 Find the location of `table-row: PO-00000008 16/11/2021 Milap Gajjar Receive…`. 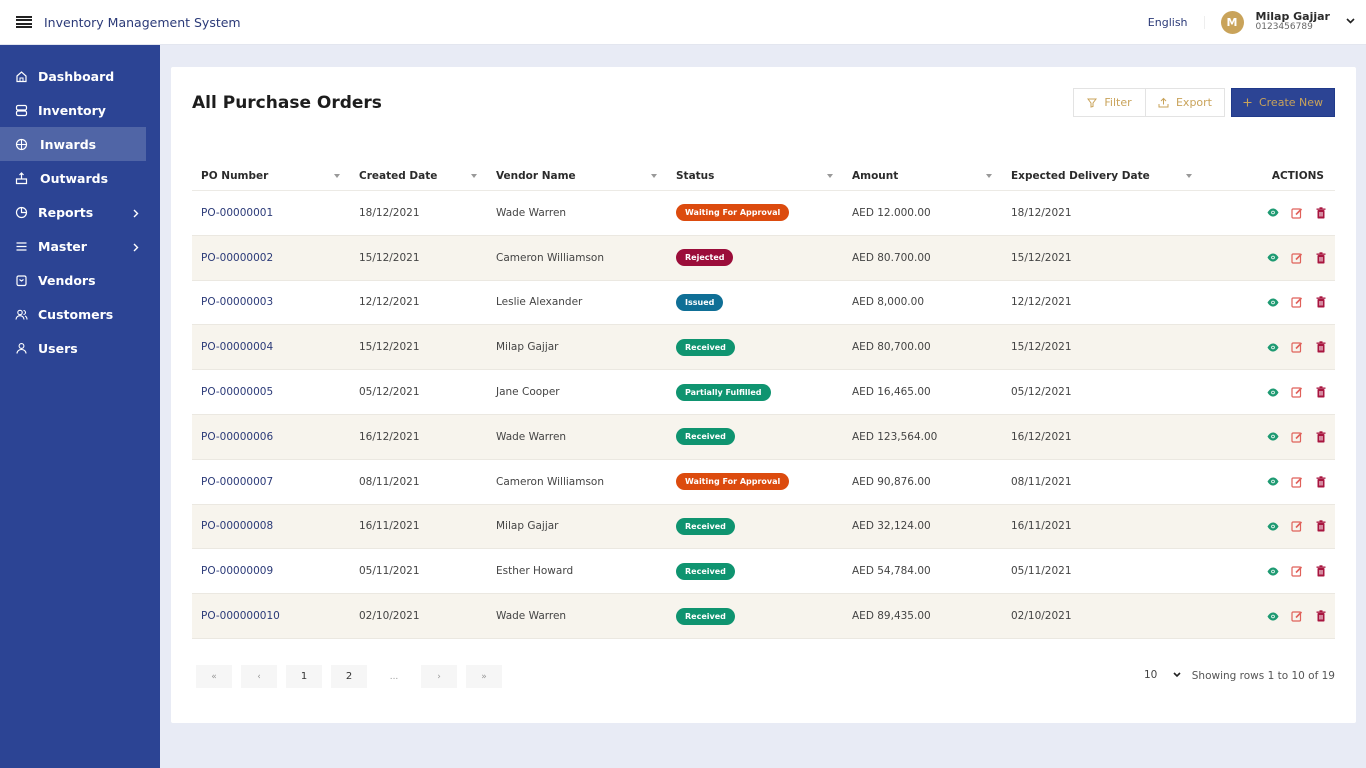

table-row: PO-00000008 16/11/2021 Milap Gajjar Receive… is located at coordinates (763, 527).